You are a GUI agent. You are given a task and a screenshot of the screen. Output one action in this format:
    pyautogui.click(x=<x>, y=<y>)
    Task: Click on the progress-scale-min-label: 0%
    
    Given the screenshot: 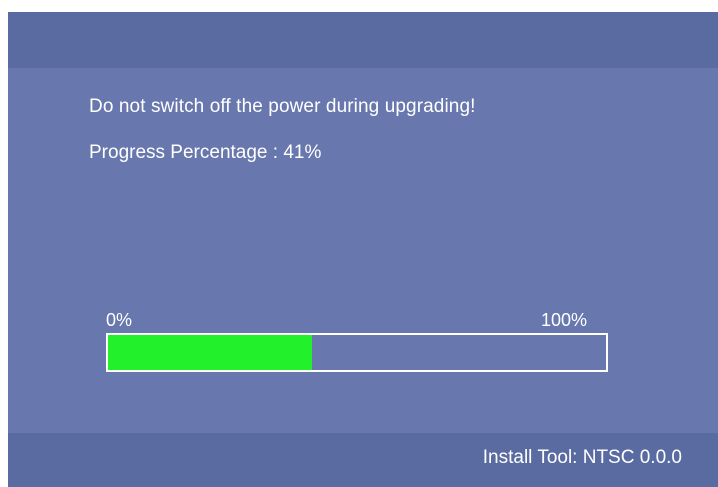 What is the action you would take?
    pyautogui.click(x=119, y=320)
    